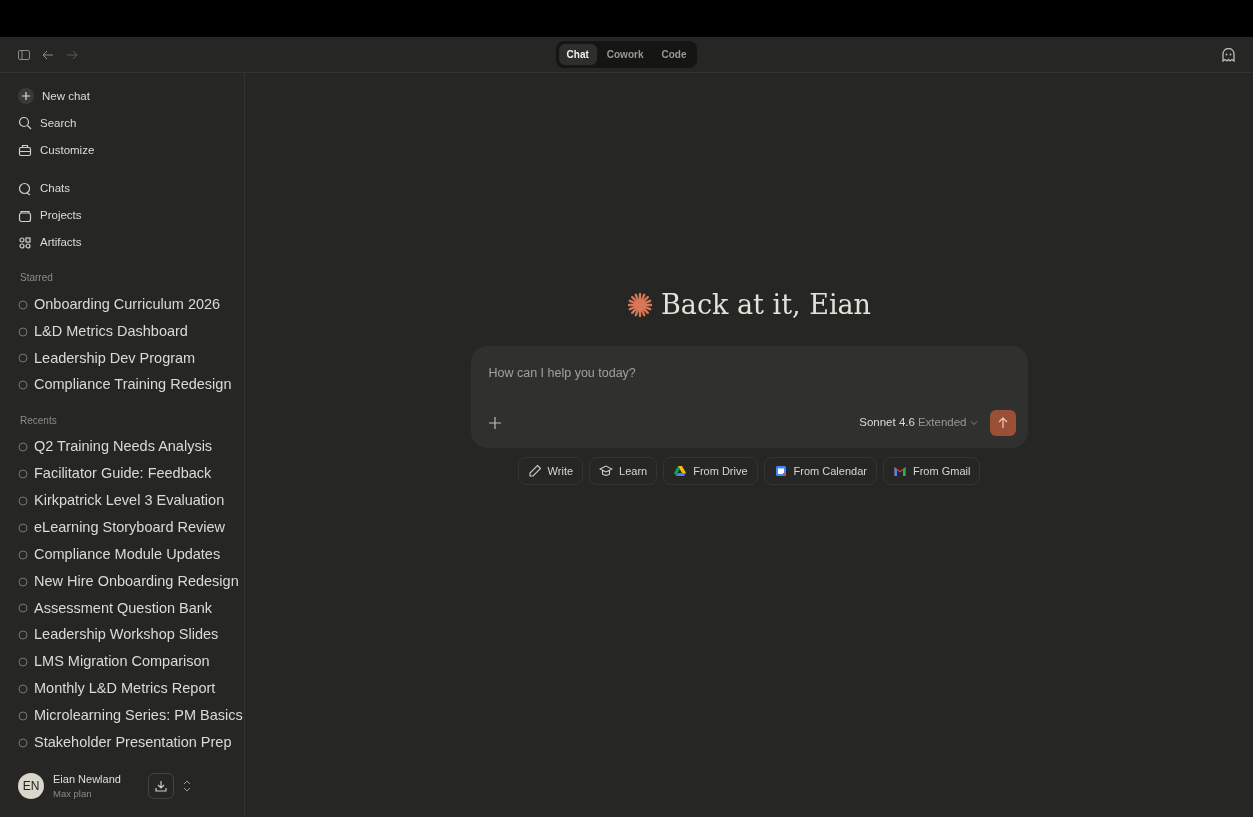 Image resolution: width=1253 pixels, height=817 pixels. I want to click on greeting: Back at it, Eian, so click(766, 305).